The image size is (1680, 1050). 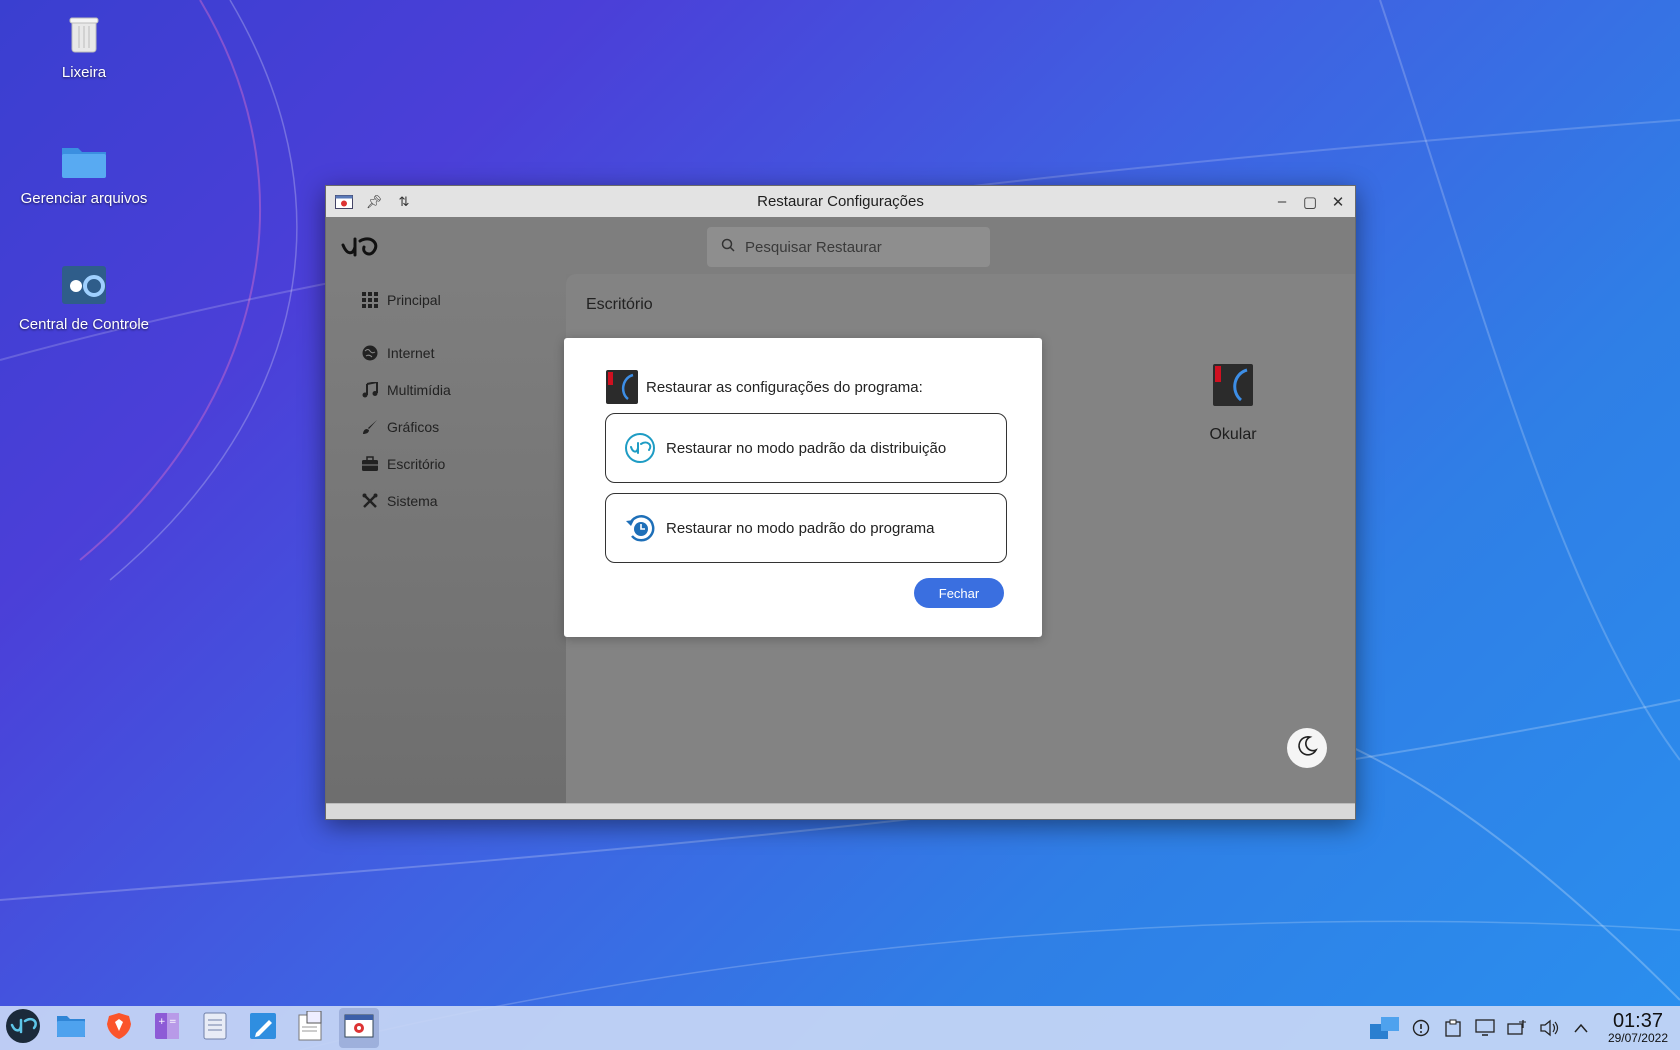 What do you see at coordinates (800, 528) in the screenshot?
I see `option-label: Restaurar no modo padrão do programa` at bounding box center [800, 528].